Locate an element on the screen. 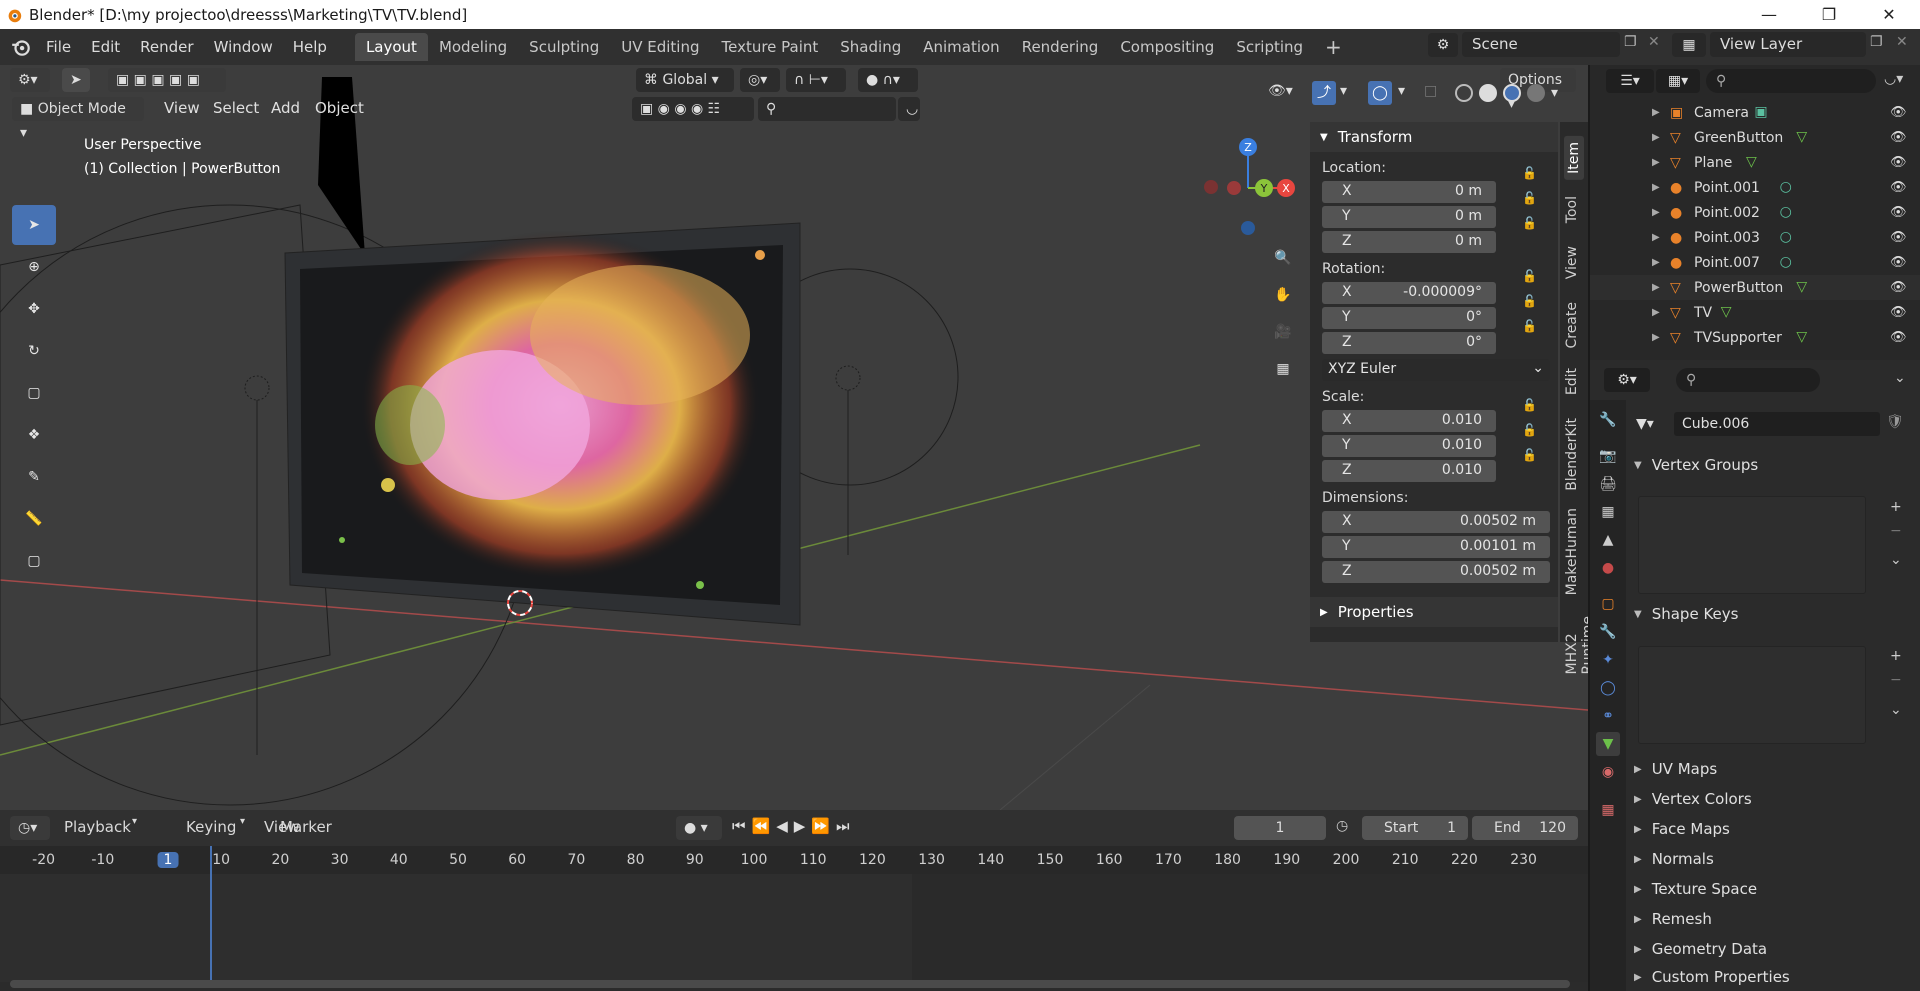  tab-create: Create is located at coordinates (1572, 325).